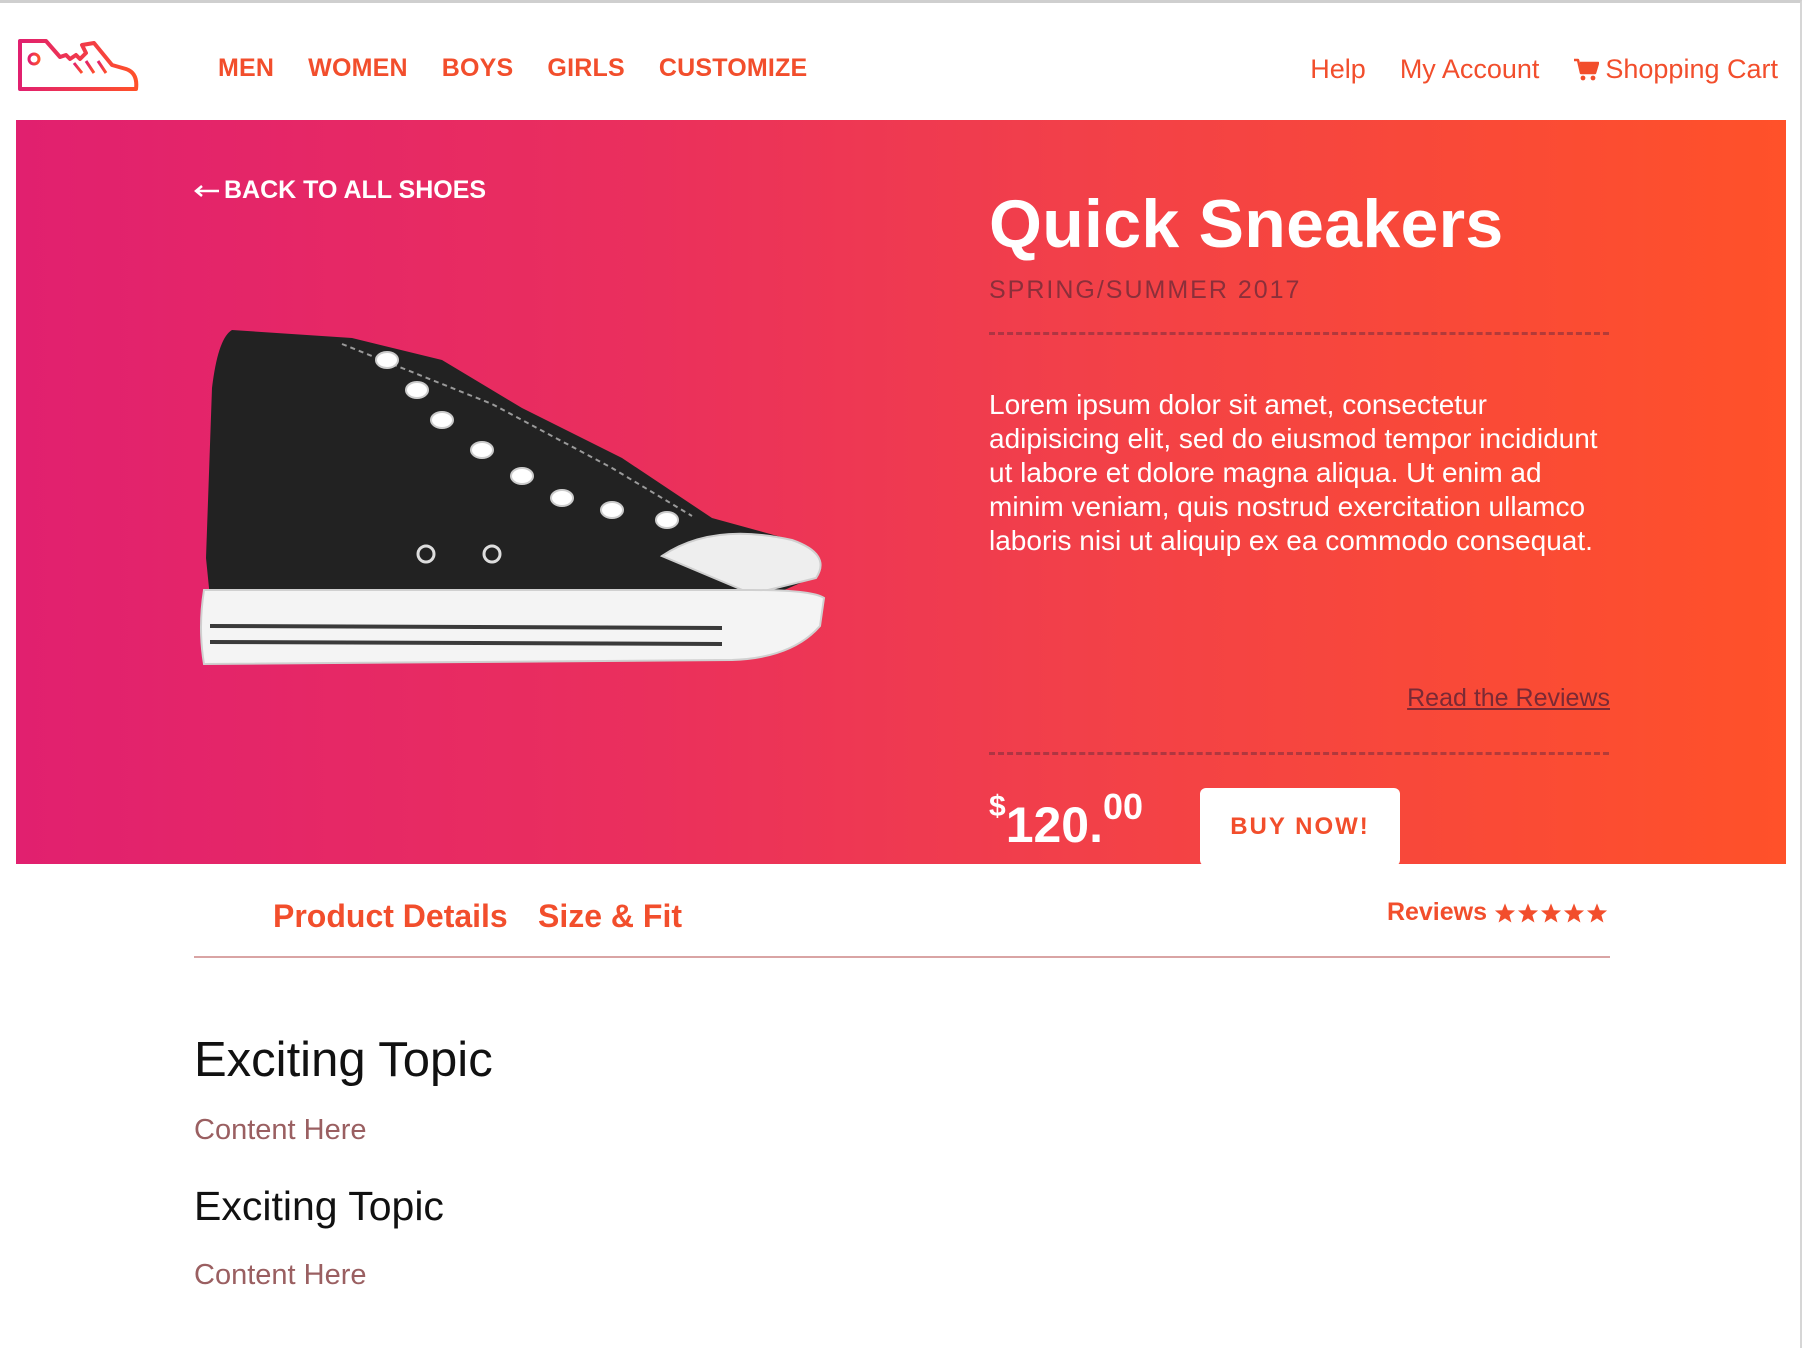 The image size is (1802, 1348). What do you see at coordinates (1338, 69) in the screenshot?
I see `help-link: Help` at bounding box center [1338, 69].